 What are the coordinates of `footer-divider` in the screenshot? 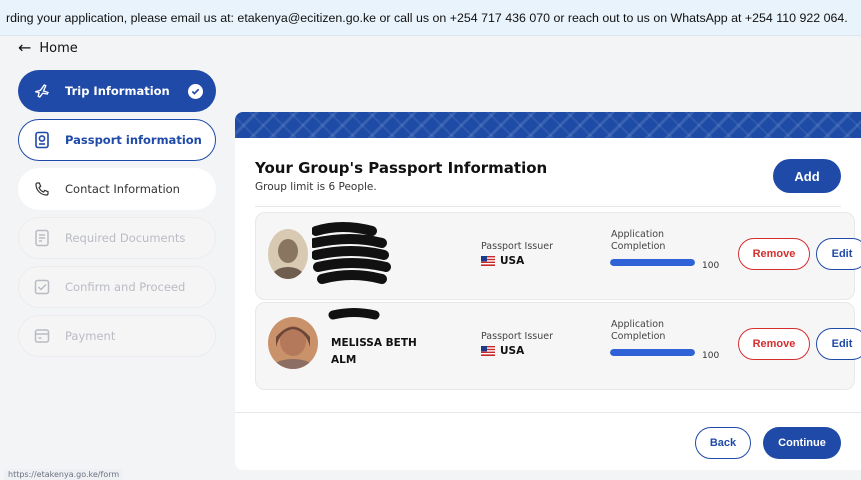 It's located at (548, 412).